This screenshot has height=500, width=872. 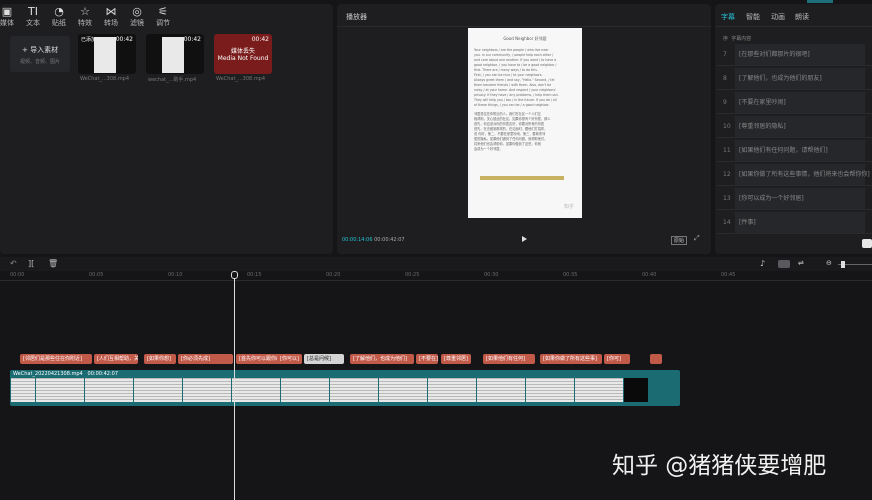 What do you see at coordinates (570, 275) in the screenshot?
I see `ruler-tick: 00:35` at bounding box center [570, 275].